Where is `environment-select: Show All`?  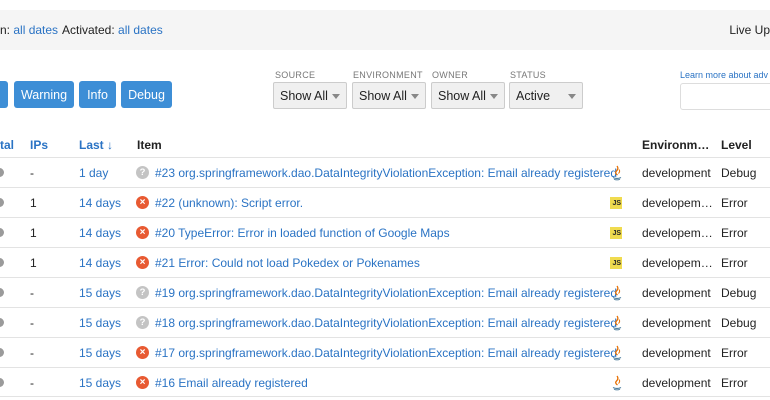 environment-select: Show All is located at coordinates (389, 95).